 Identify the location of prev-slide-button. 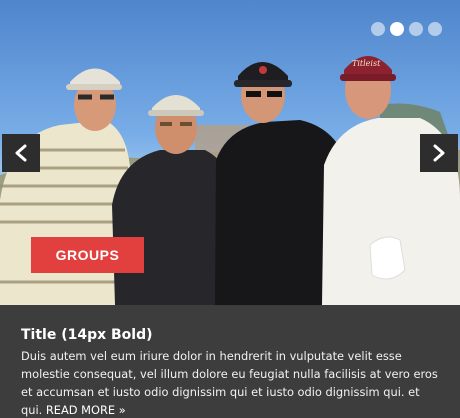
(21, 153).